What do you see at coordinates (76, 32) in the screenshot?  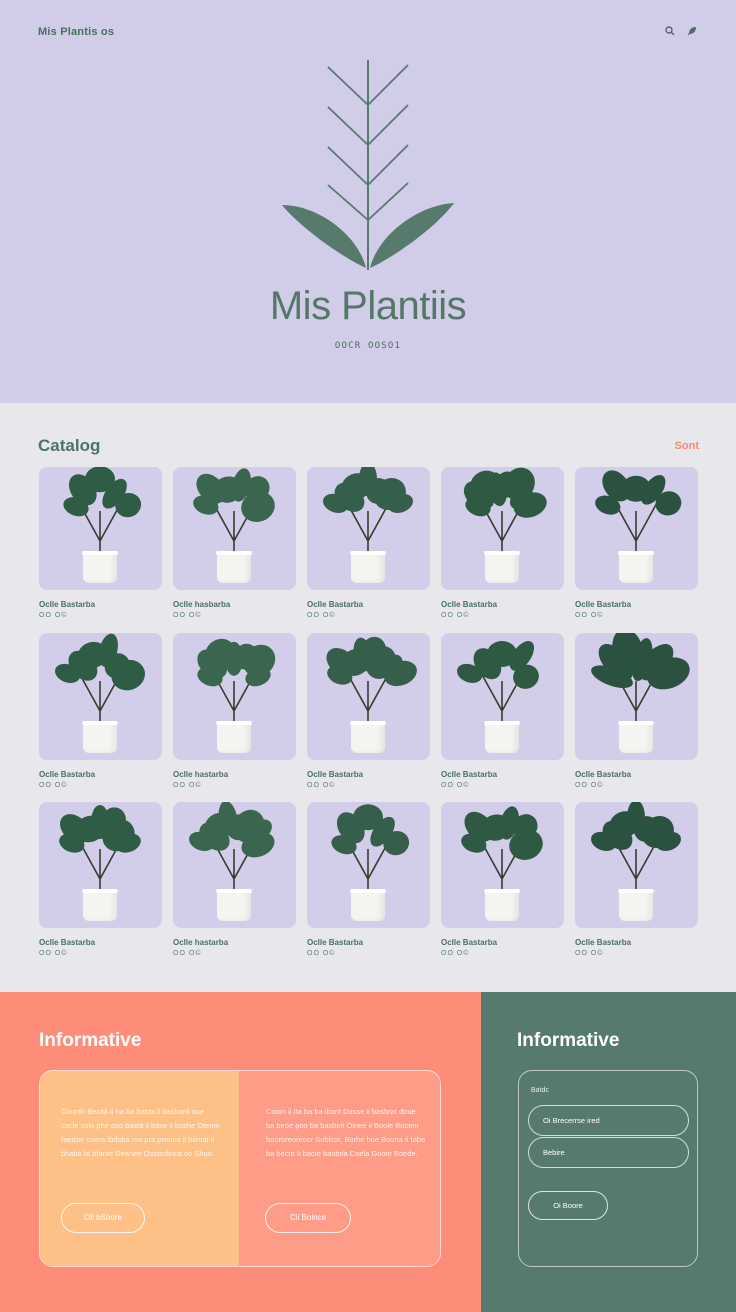 I see `brand-name: Mis Plantis os` at bounding box center [76, 32].